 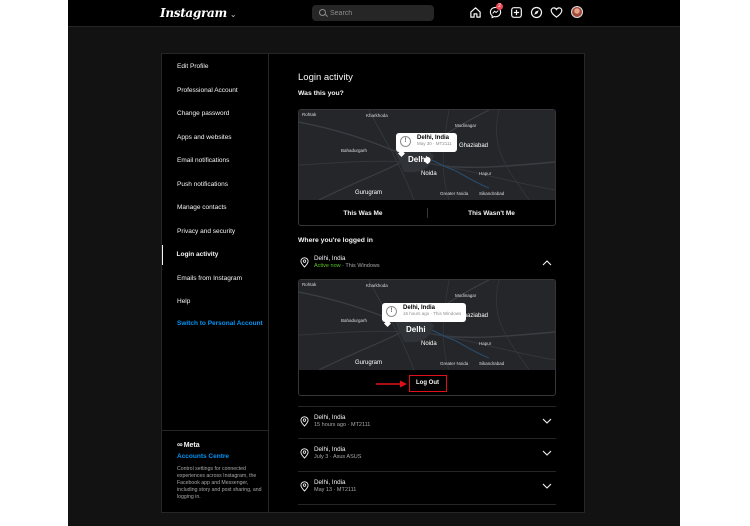 What do you see at coordinates (491, 212) in the screenshot?
I see `this-wasnt-me-button: This Wasn't Me` at bounding box center [491, 212].